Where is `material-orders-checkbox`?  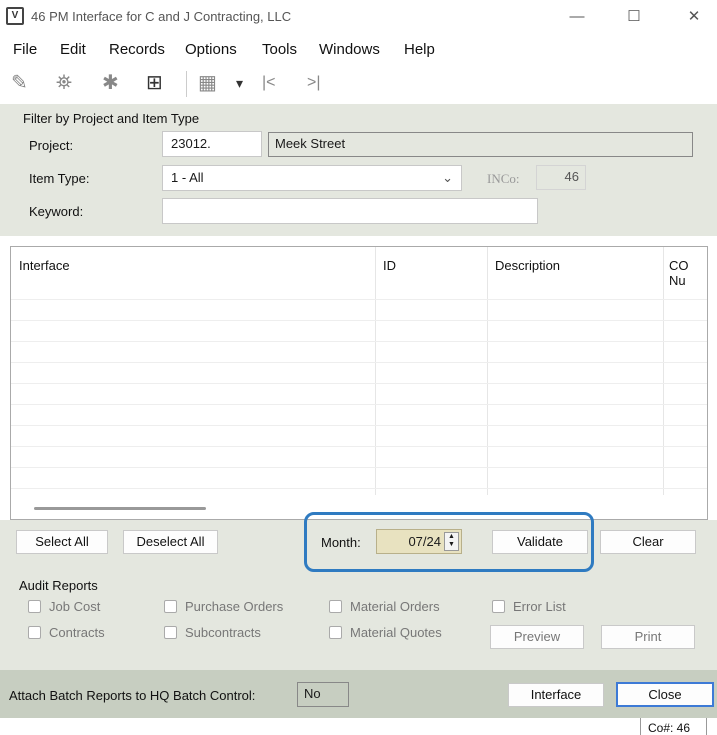
material-orders-checkbox is located at coordinates (335, 606).